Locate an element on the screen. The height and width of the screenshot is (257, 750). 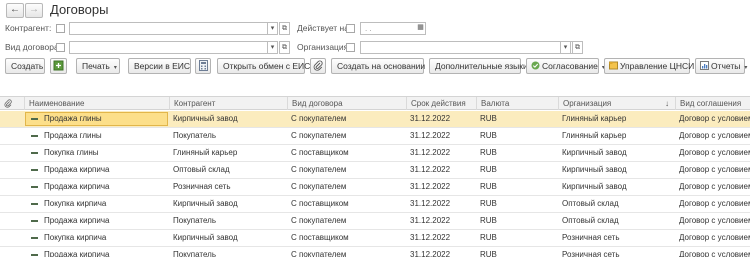
approval-icon is located at coordinates (535, 65).